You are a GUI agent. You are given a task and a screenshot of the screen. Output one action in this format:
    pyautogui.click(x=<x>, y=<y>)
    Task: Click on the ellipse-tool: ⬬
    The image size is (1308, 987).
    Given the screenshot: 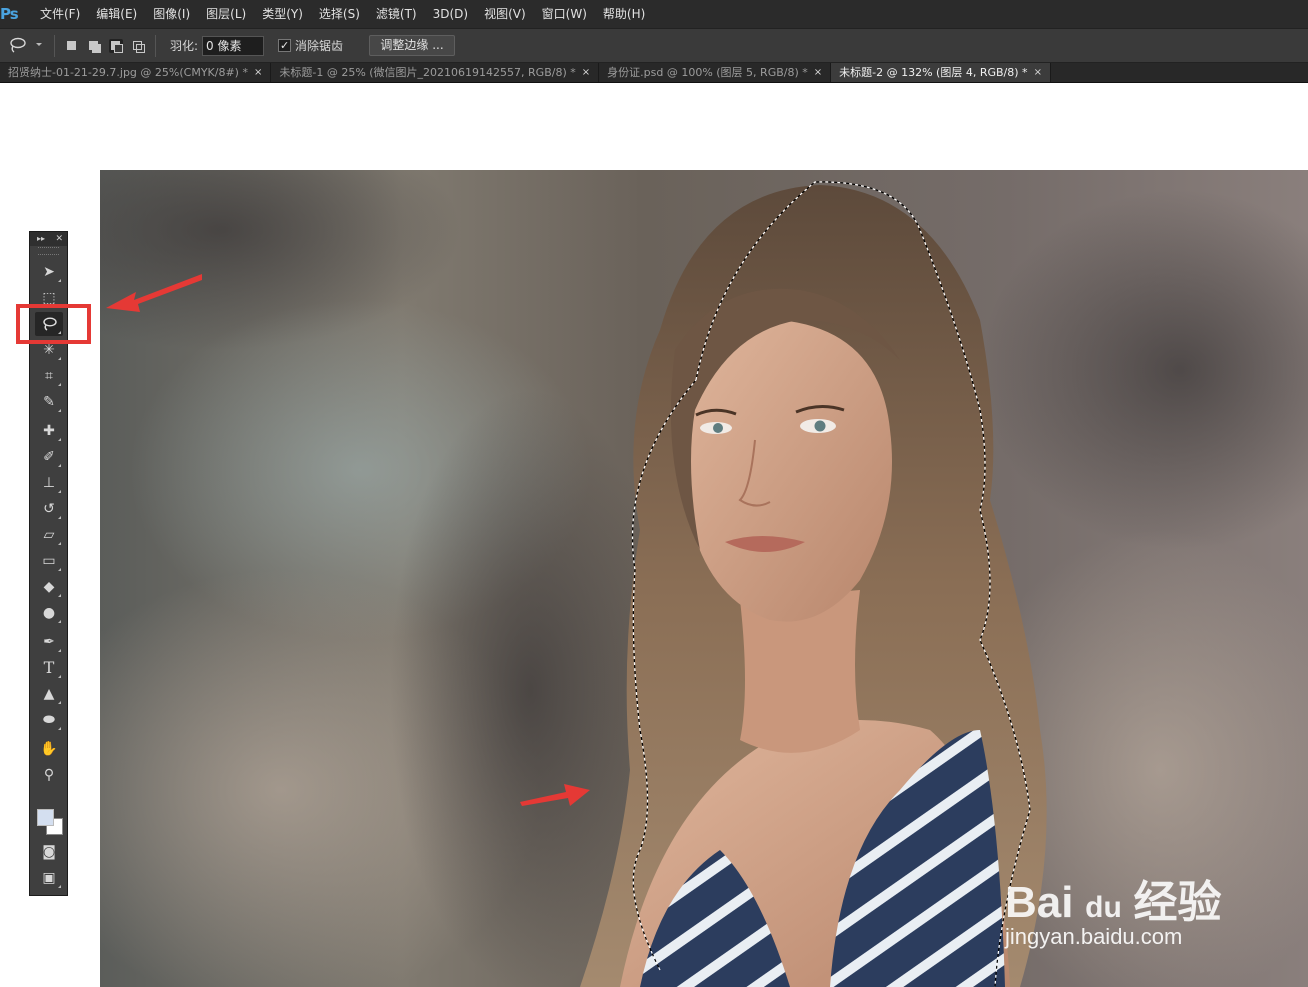 What is the action you would take?
    pyautogui.click(x=49, y=720)
    